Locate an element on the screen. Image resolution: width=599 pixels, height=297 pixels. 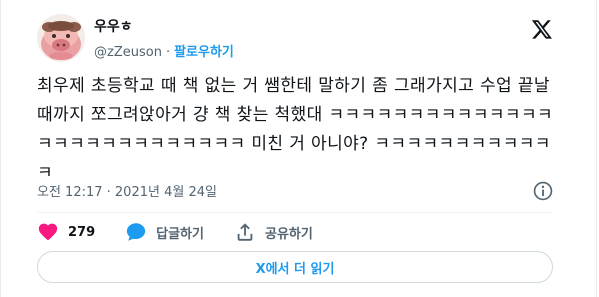
reply-label: 답글하기 is located at coordinates (180, 234).